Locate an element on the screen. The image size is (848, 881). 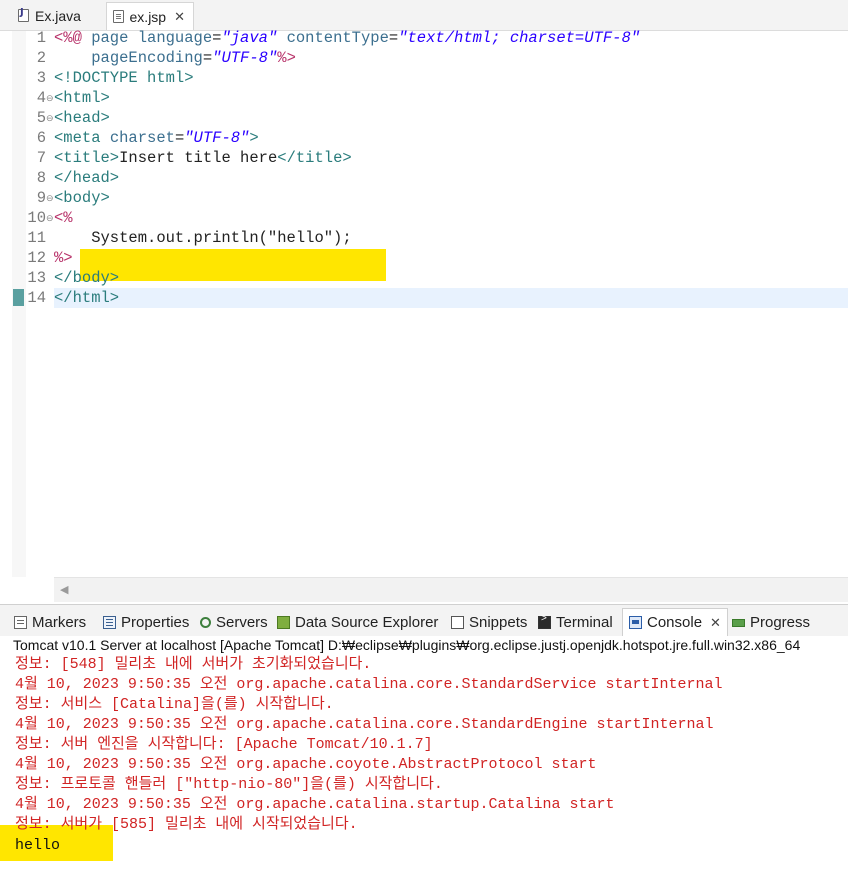
line-number: 4 is located at coordinates (41, 98).